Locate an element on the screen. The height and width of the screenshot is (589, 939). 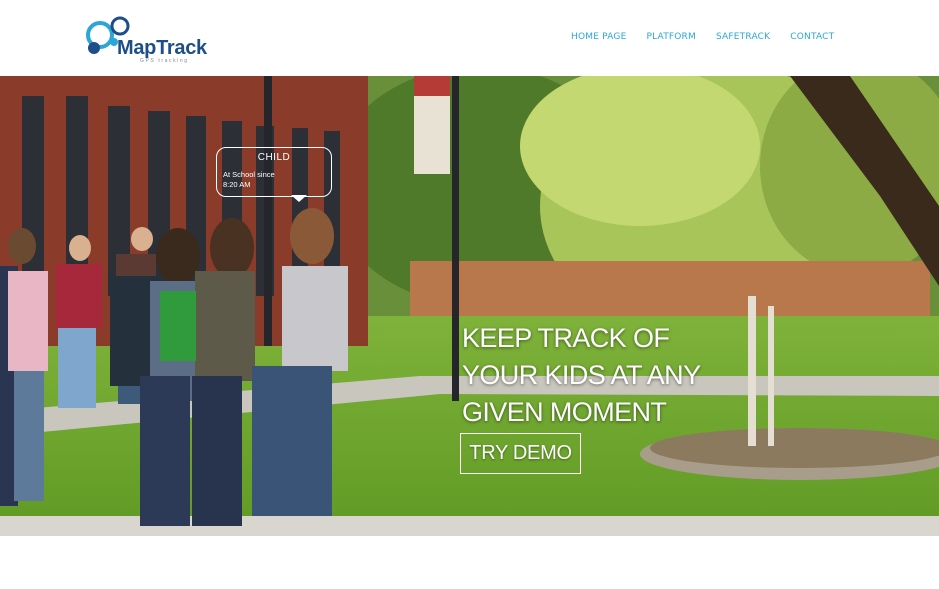
try-demo-button: TRY DEMO is located at coordinates (520, 453).